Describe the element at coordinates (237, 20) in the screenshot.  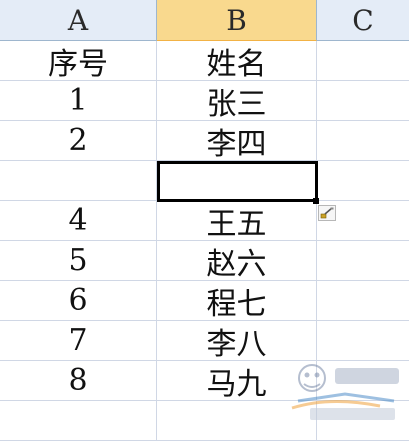
I see `column-header-b: B` at that location.